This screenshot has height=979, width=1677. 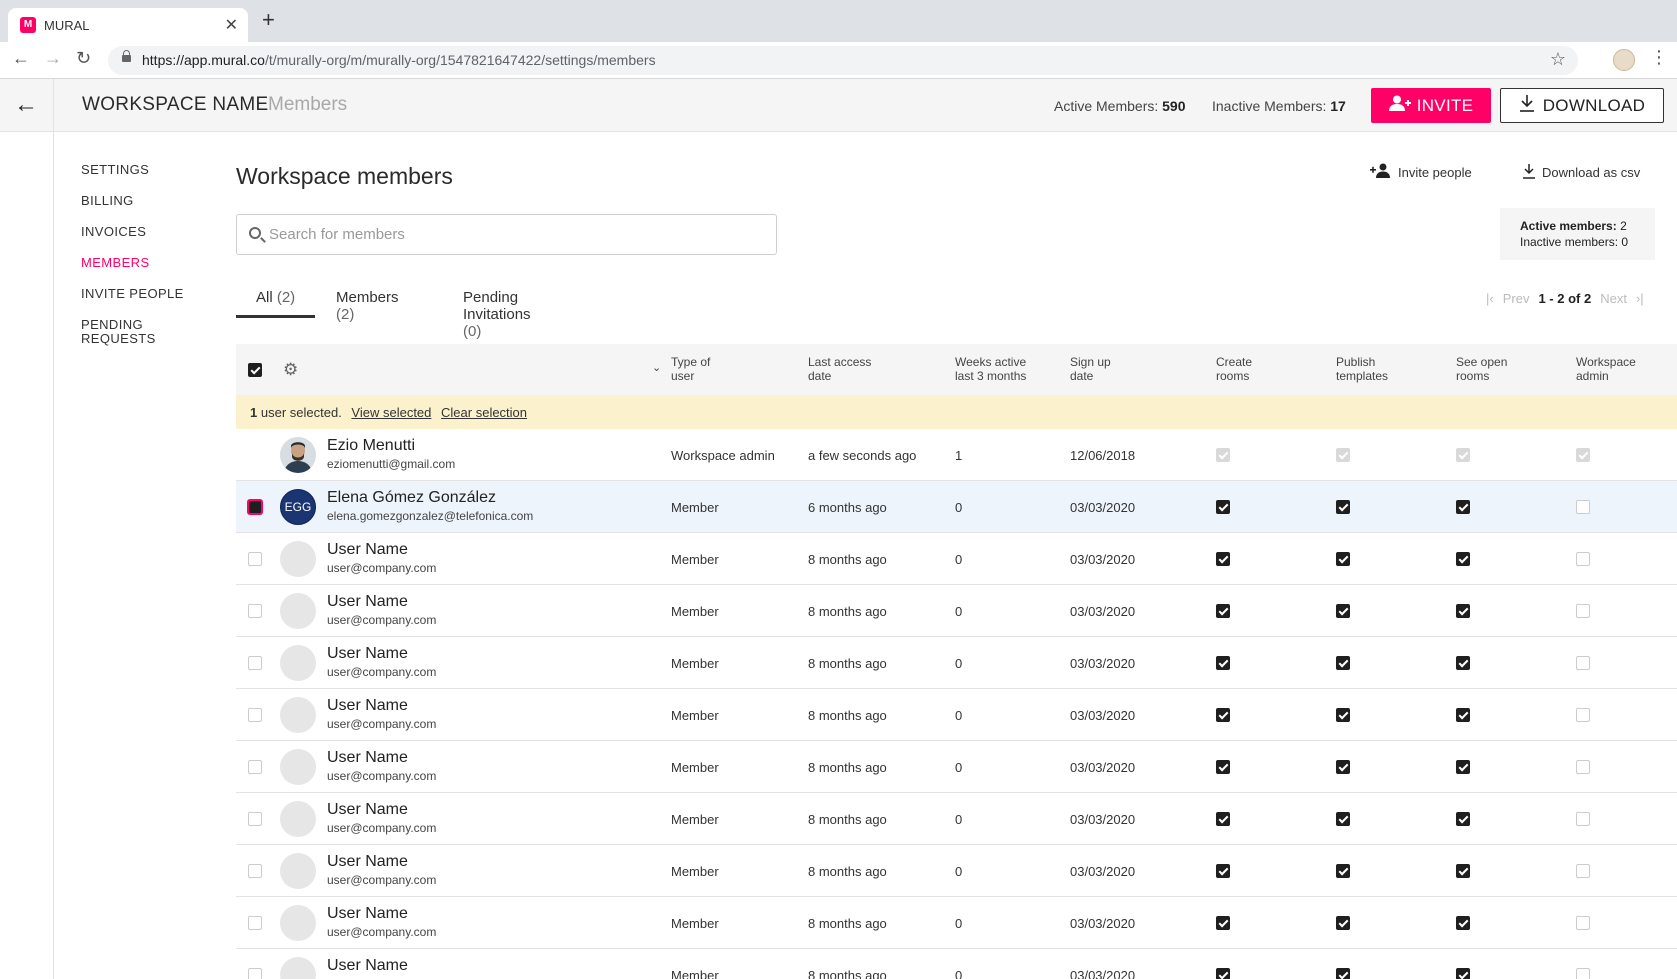 I want to click on member-name: Elena Gómez González, so click(x=411, y=498).